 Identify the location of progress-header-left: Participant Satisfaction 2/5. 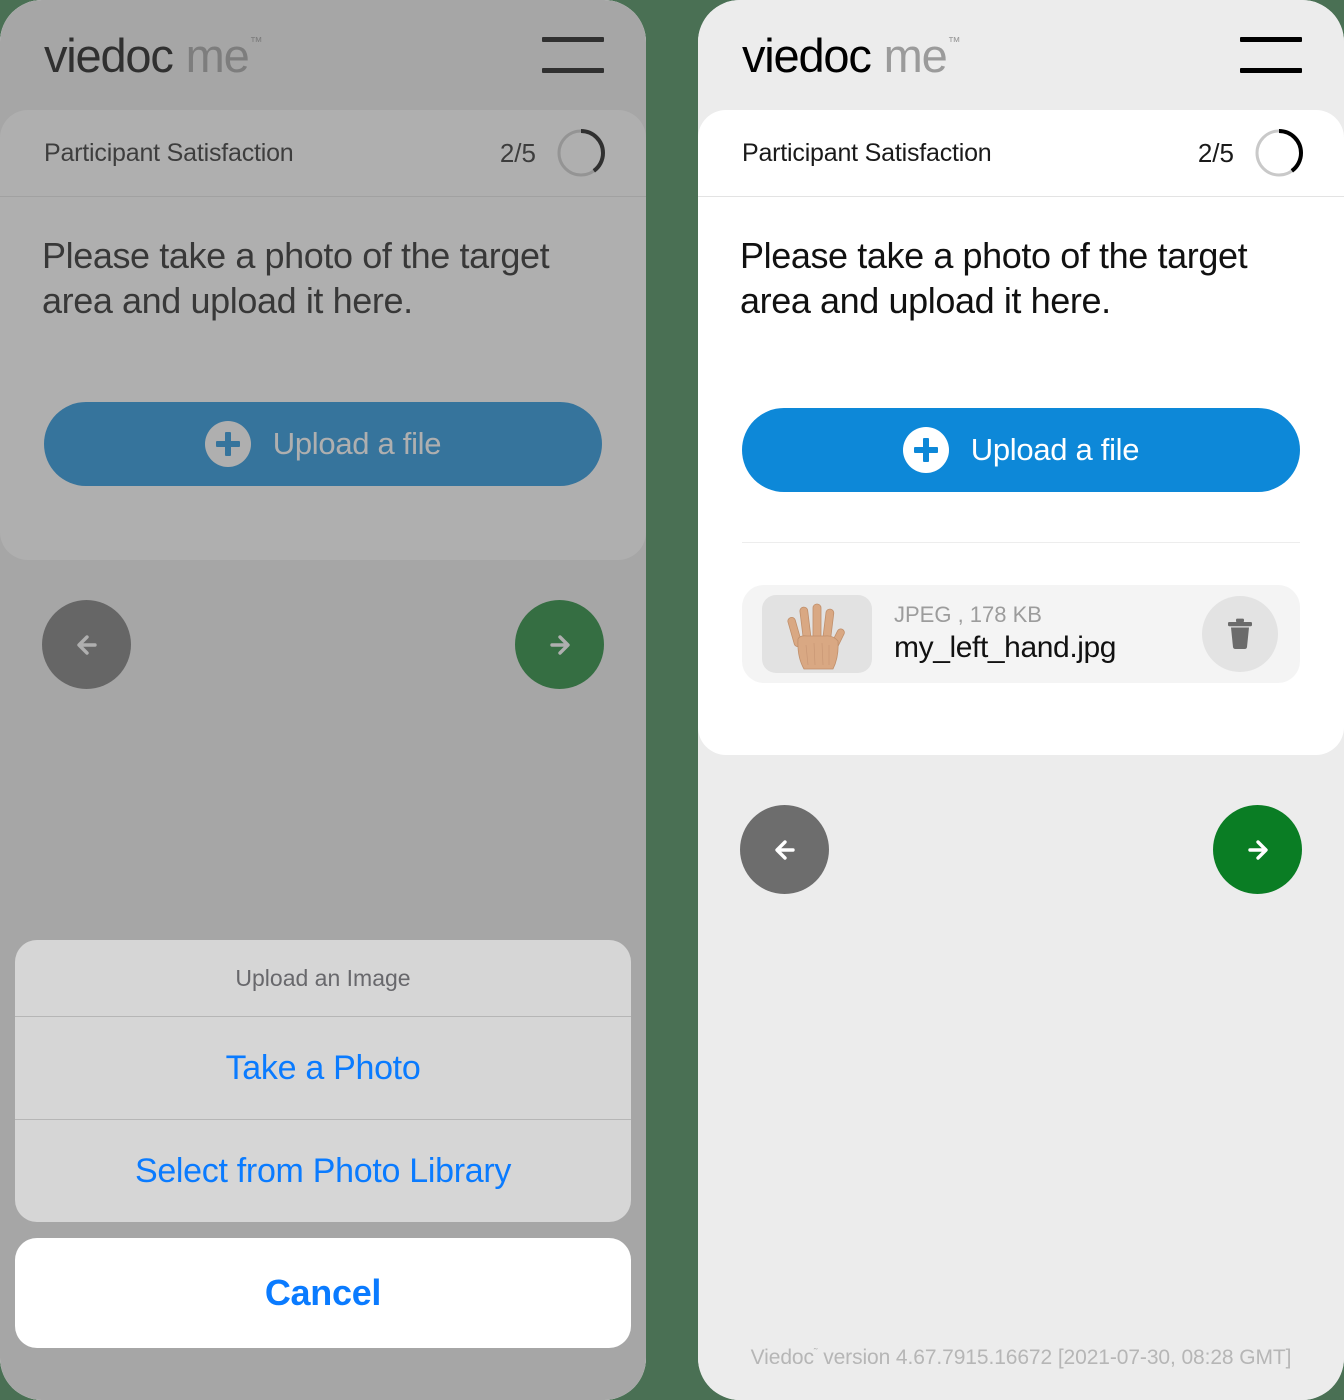
(323, 153).